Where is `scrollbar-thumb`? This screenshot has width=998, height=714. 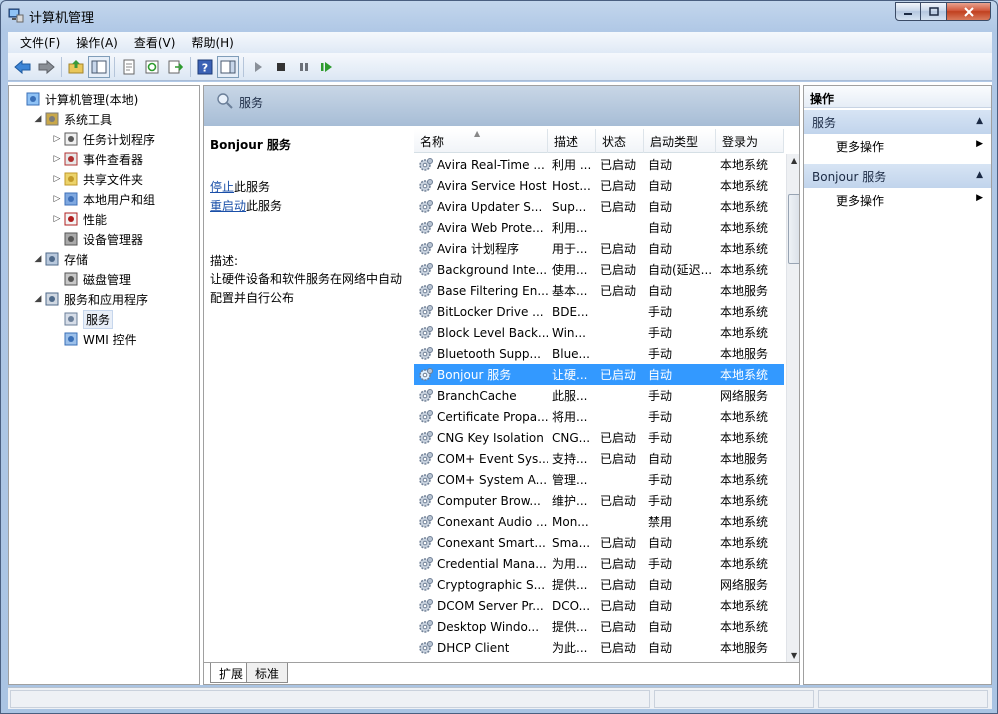 scrollbar-thumb is located at coordinates (793, 229).